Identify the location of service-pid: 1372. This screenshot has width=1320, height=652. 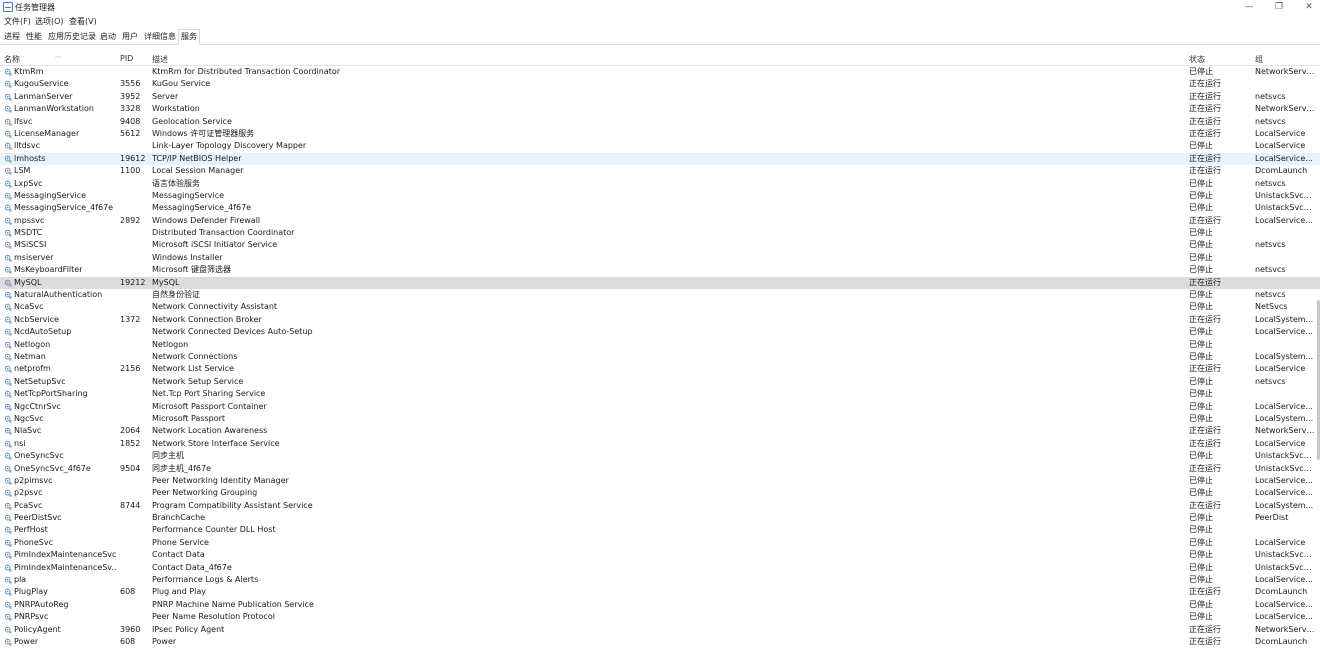
(130, 319).